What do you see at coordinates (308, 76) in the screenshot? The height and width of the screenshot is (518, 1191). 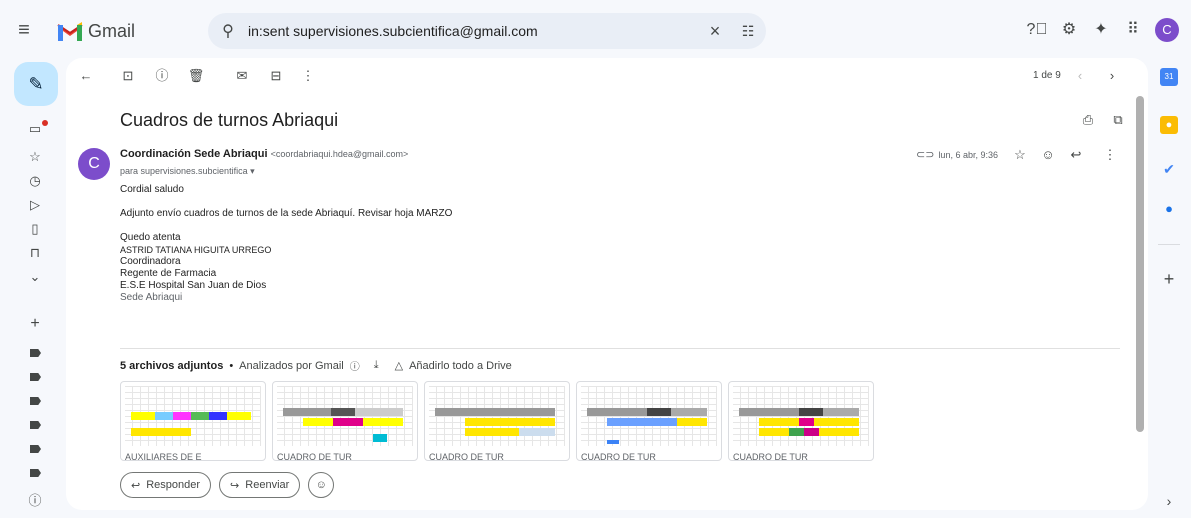 I see `more-options-icon: ⋮` at bounding box center [308, 76].